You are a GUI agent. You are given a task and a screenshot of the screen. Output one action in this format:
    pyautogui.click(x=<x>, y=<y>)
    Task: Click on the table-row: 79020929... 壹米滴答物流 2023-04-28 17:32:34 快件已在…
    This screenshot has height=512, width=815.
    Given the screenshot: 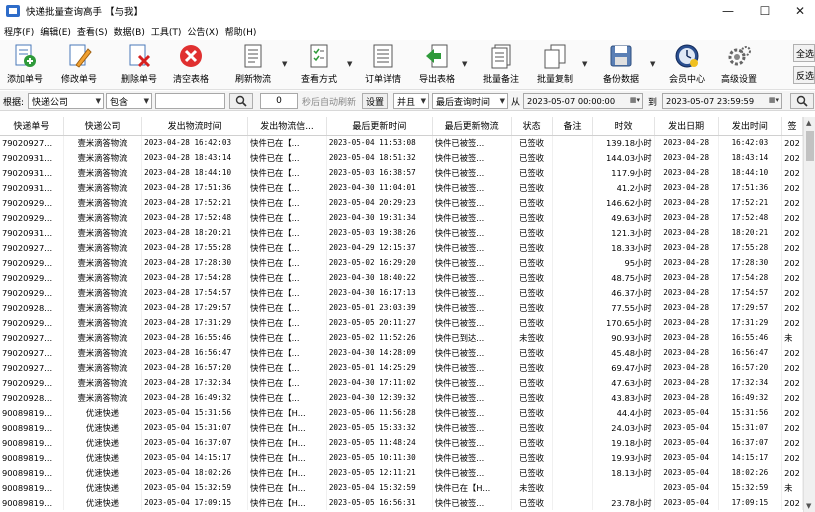 What is the action you would take?
    pyautogui.click(x=401, y=382)
    